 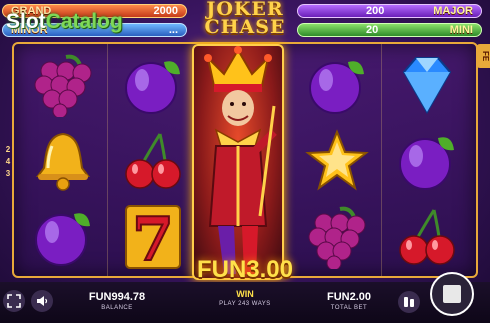 I want to click on bet-stack-icon, so click(x=409, y=302).